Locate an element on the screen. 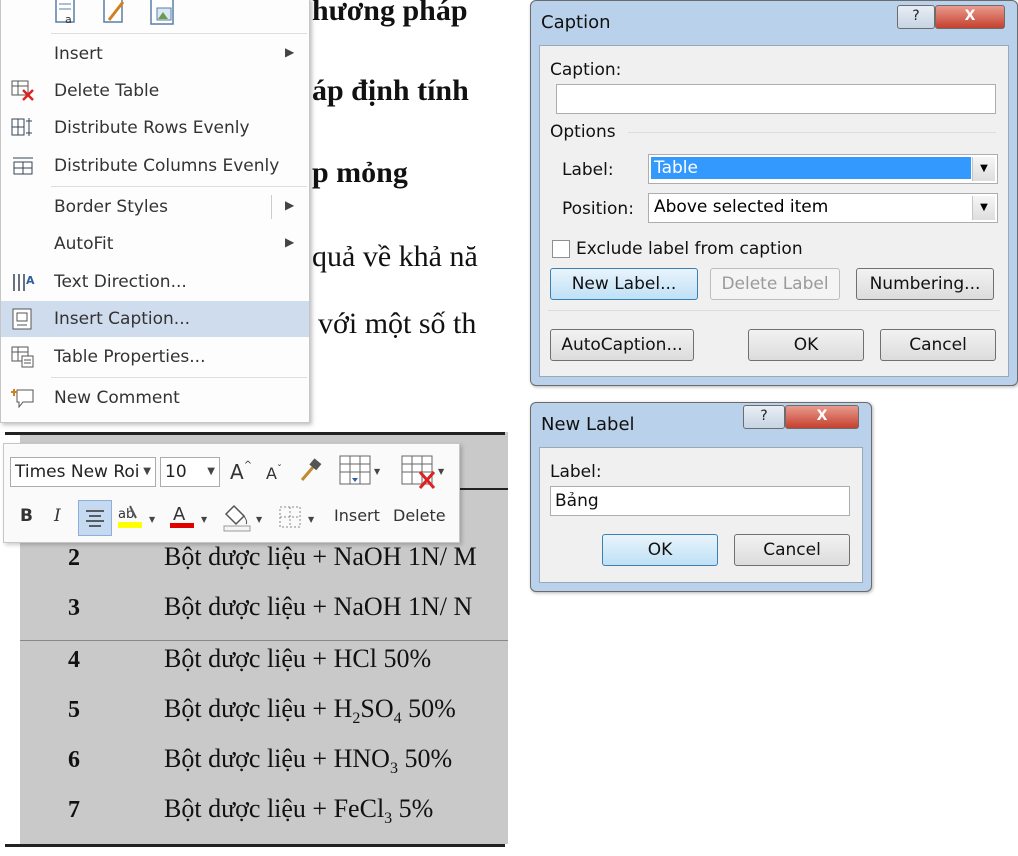  new-comment-icon is located at coordinates (23, 398).